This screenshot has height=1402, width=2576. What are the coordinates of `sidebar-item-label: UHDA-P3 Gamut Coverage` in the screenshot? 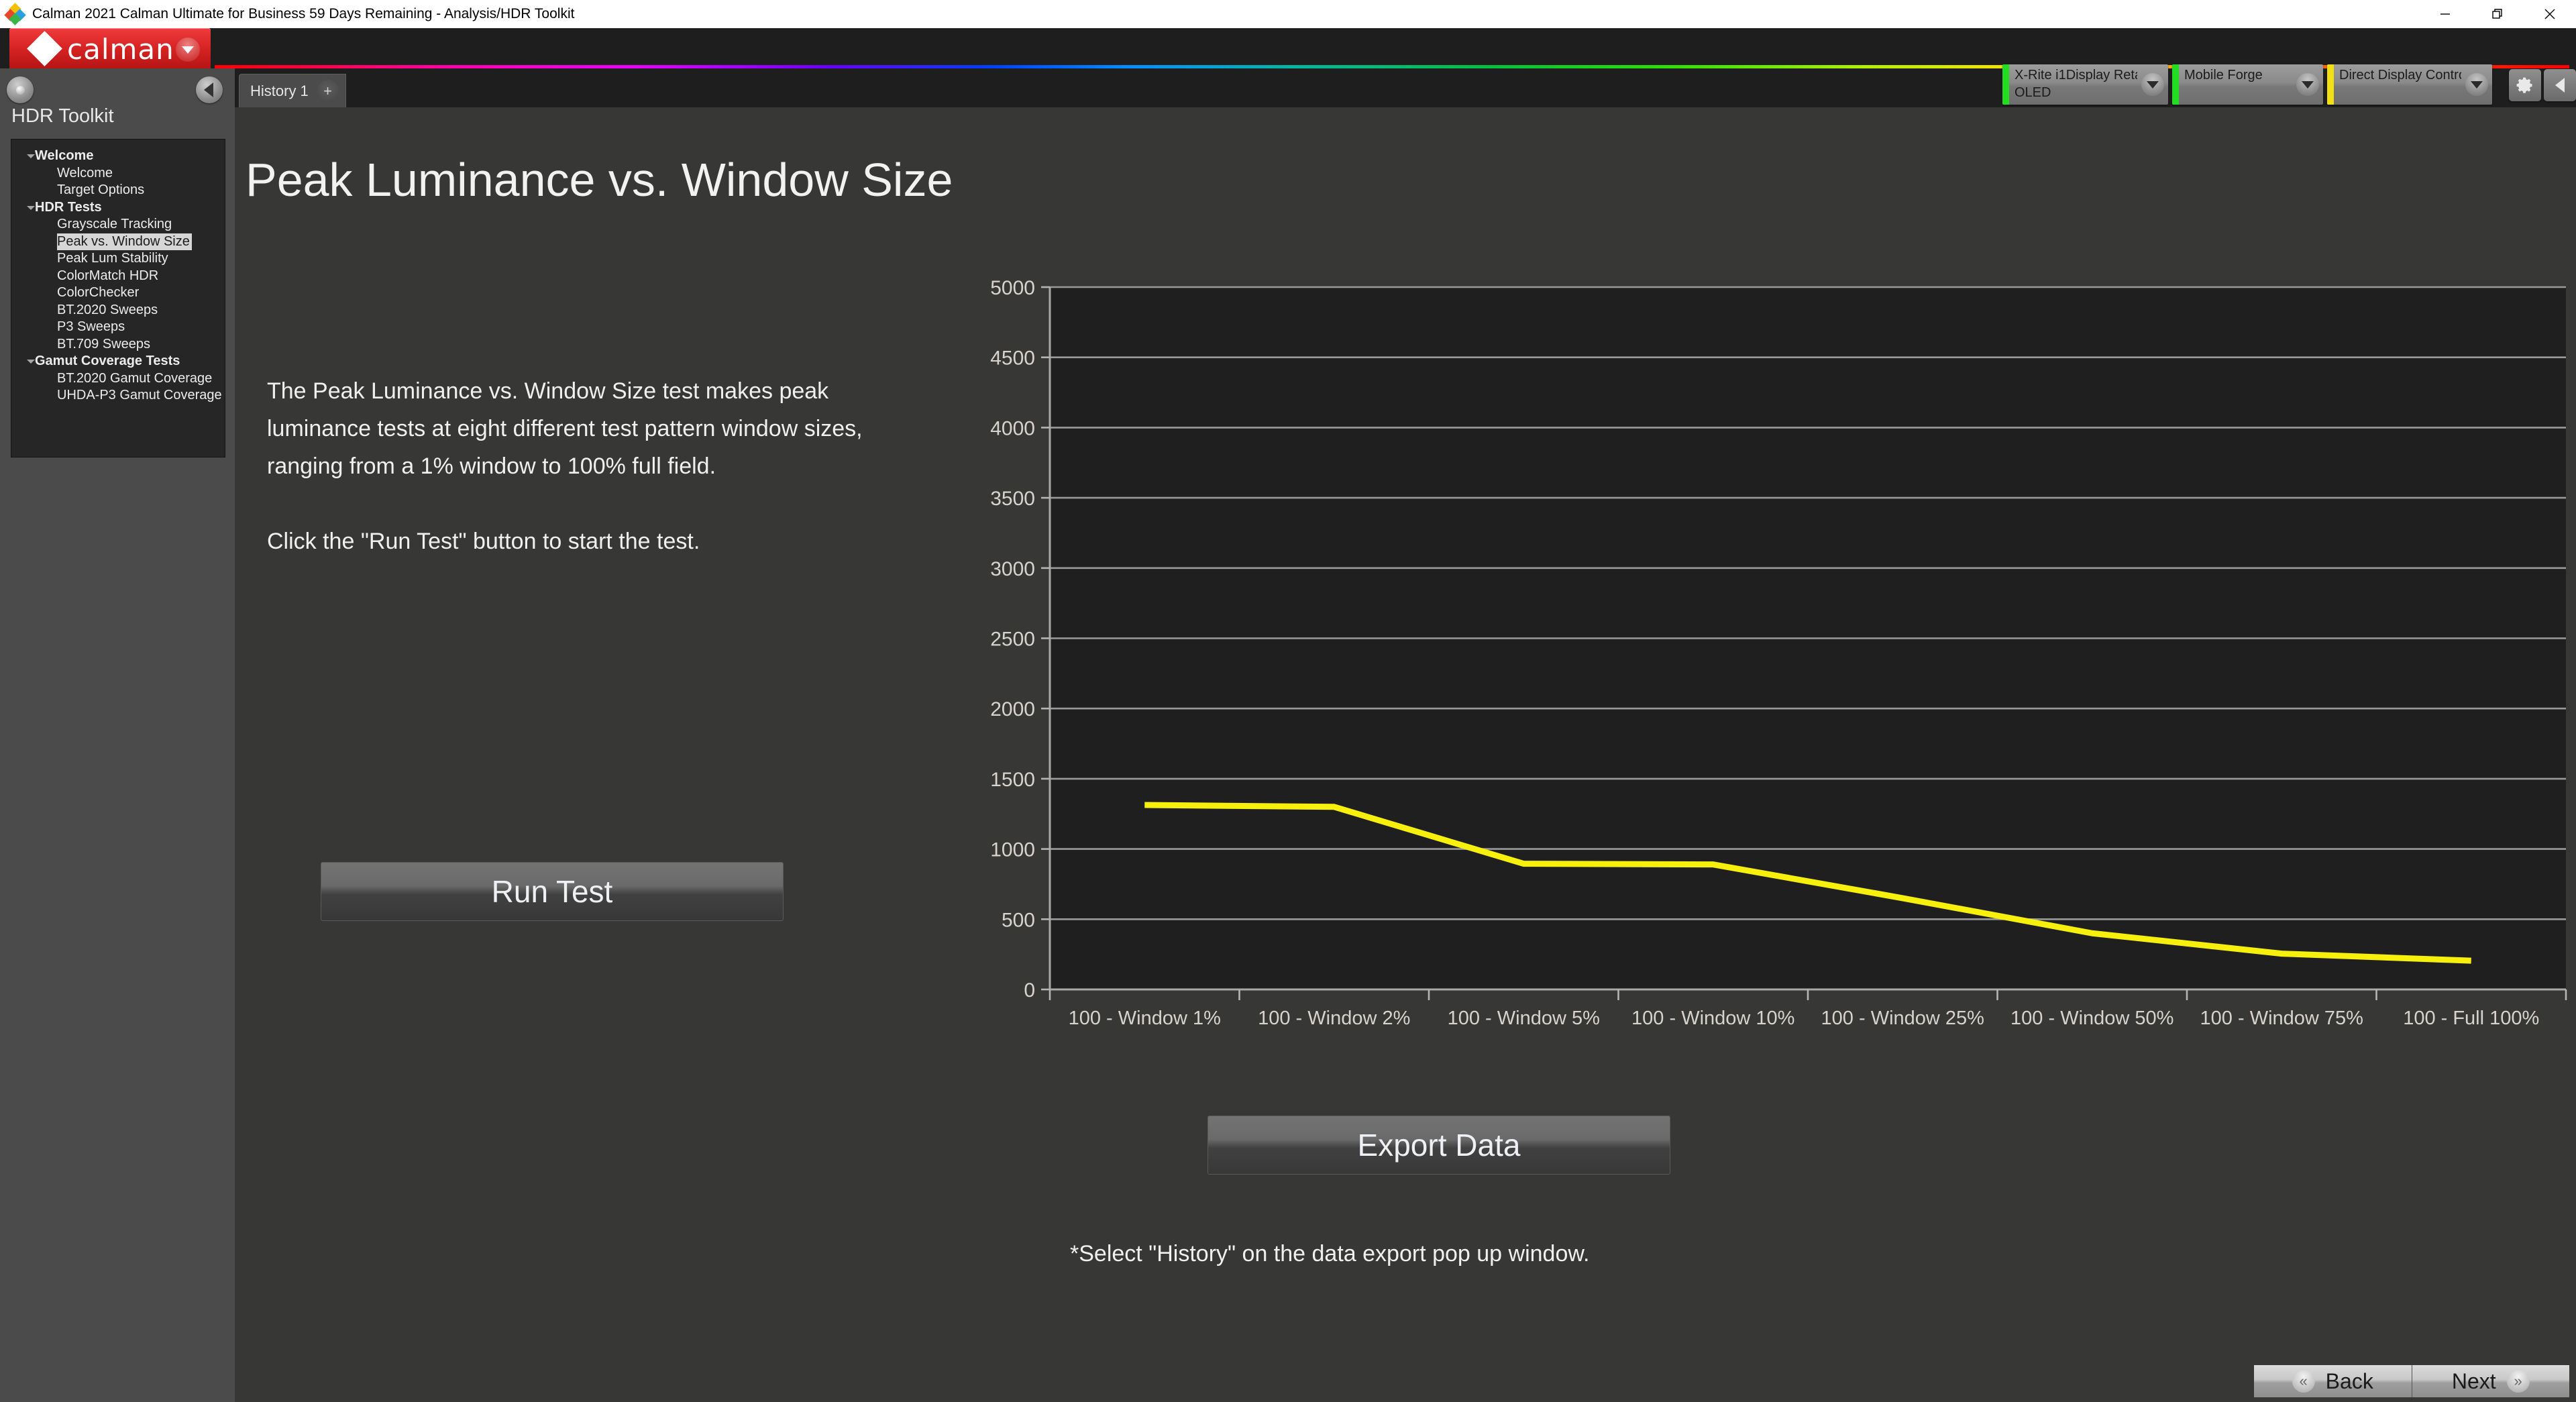 It's located at (139, 395).